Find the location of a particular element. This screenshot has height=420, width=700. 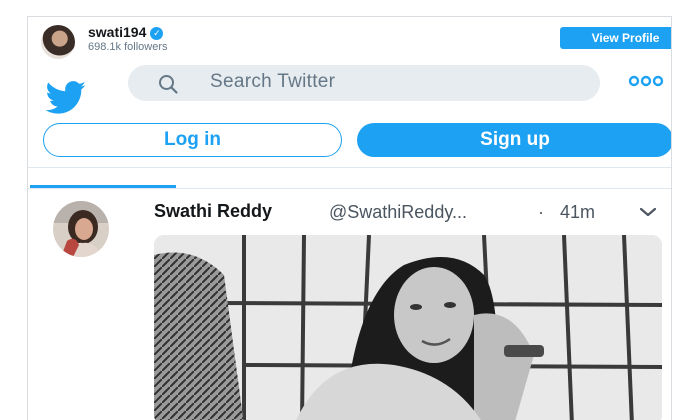

tweet-author-avatar is located at coordinates (81, 229).